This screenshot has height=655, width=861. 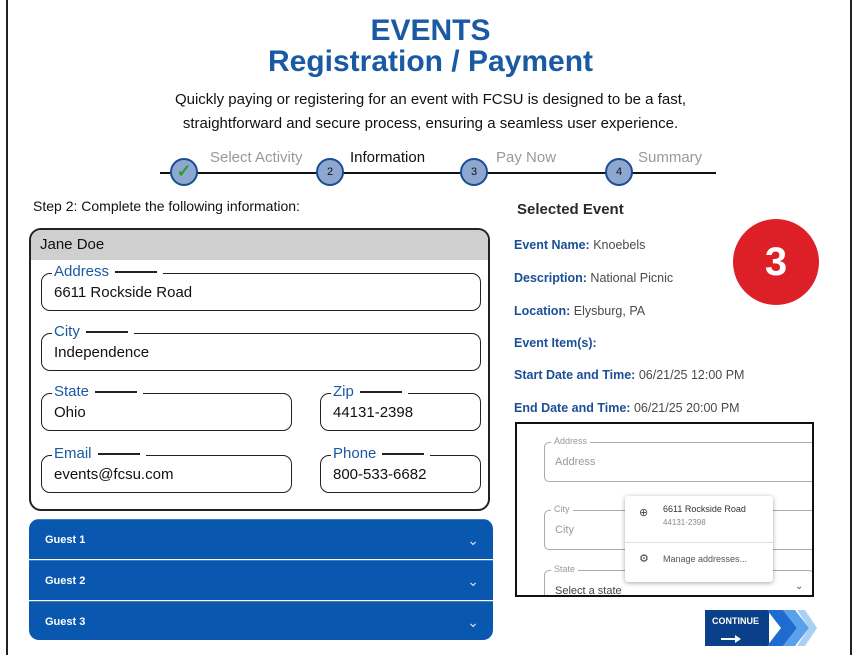 I want to click on event-end-row: End Date and Time: 06/21/25 20:00 PM, so click(x=627, y=408).